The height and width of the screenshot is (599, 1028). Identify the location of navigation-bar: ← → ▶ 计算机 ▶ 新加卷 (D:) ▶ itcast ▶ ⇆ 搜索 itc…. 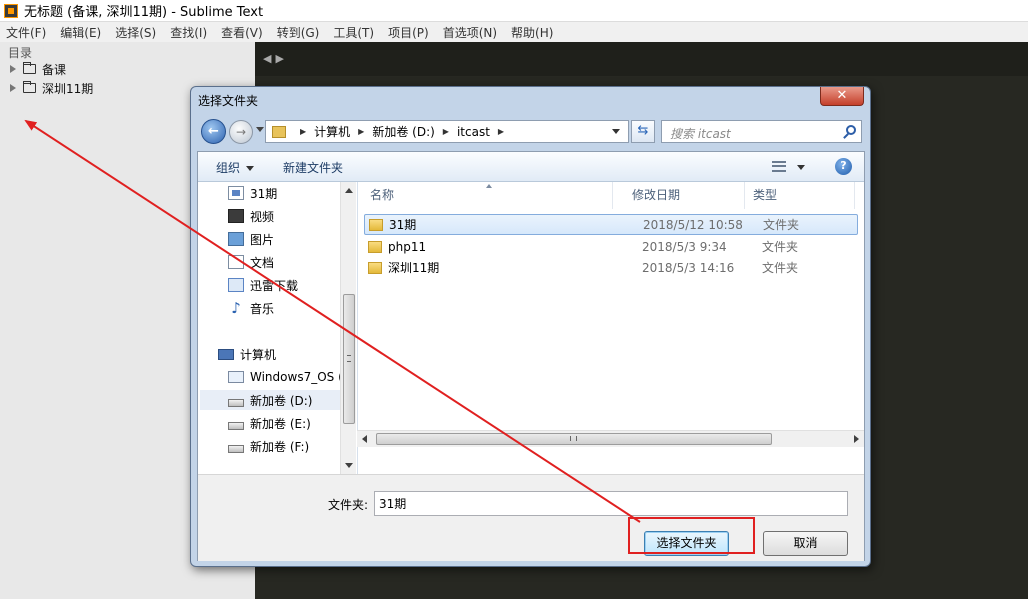
(531, 132).